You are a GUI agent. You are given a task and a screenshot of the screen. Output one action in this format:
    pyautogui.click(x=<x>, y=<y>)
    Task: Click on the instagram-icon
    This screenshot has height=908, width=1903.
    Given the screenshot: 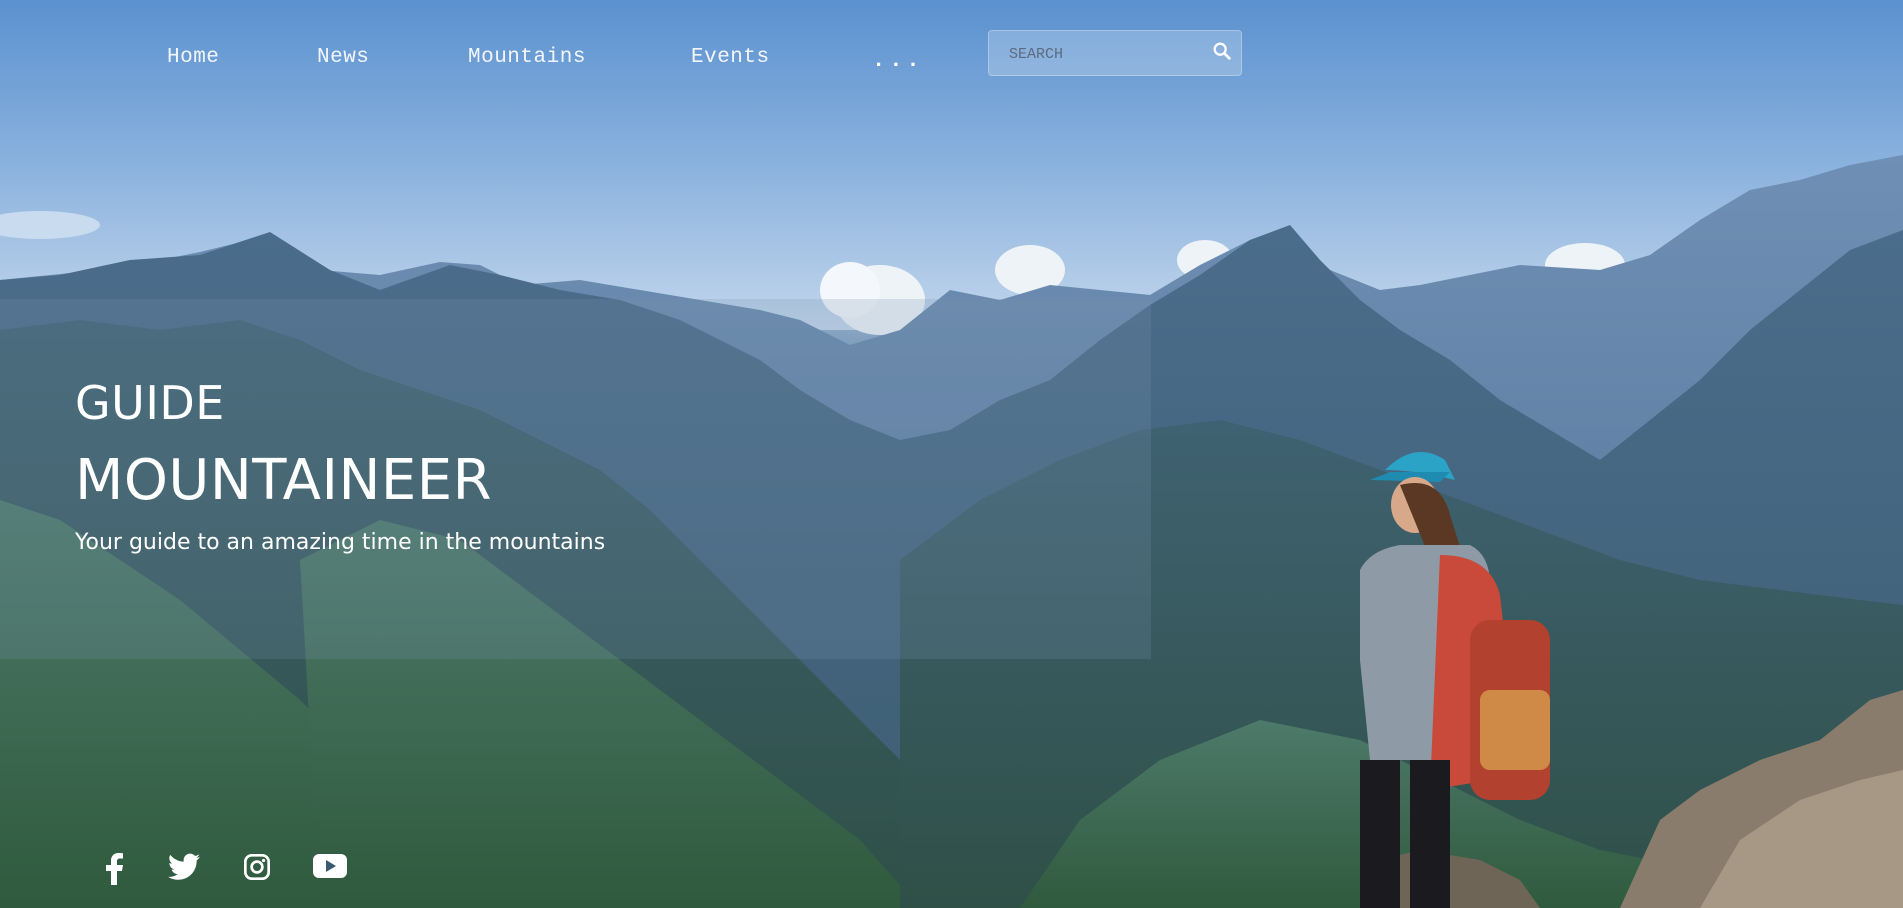 What is the action you would take?
    pyautogui.click(x=257, y=869)
    